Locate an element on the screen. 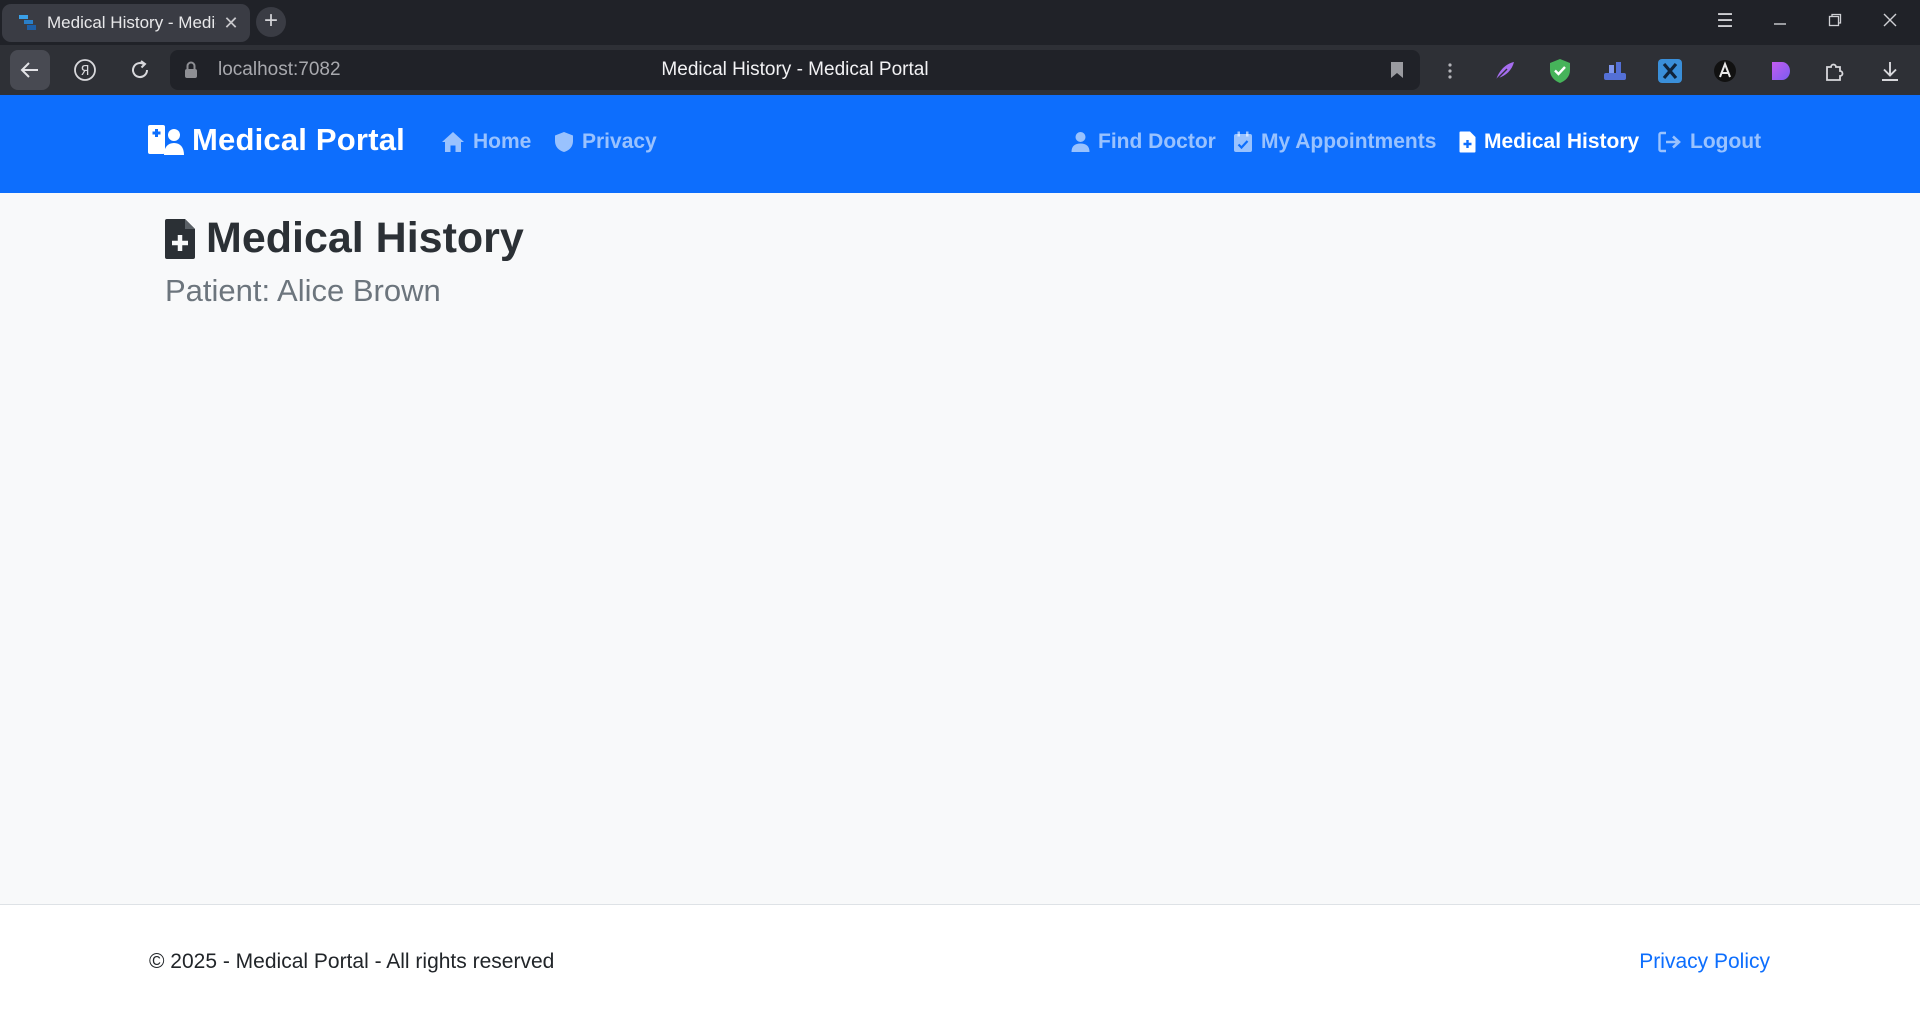  close-tab-icon: ✕ is located at coordinates (231, 23).